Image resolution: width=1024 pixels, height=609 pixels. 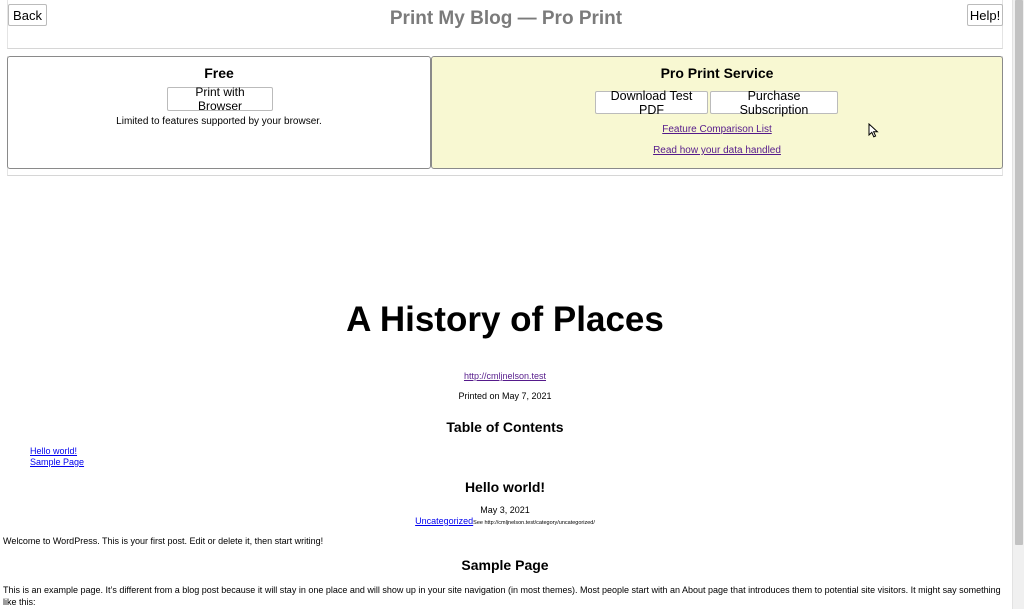 What do you see at coordinates (505, 319) in the screenshot?
I see `document-title: A History of Places` at bounding box center [505, 319].